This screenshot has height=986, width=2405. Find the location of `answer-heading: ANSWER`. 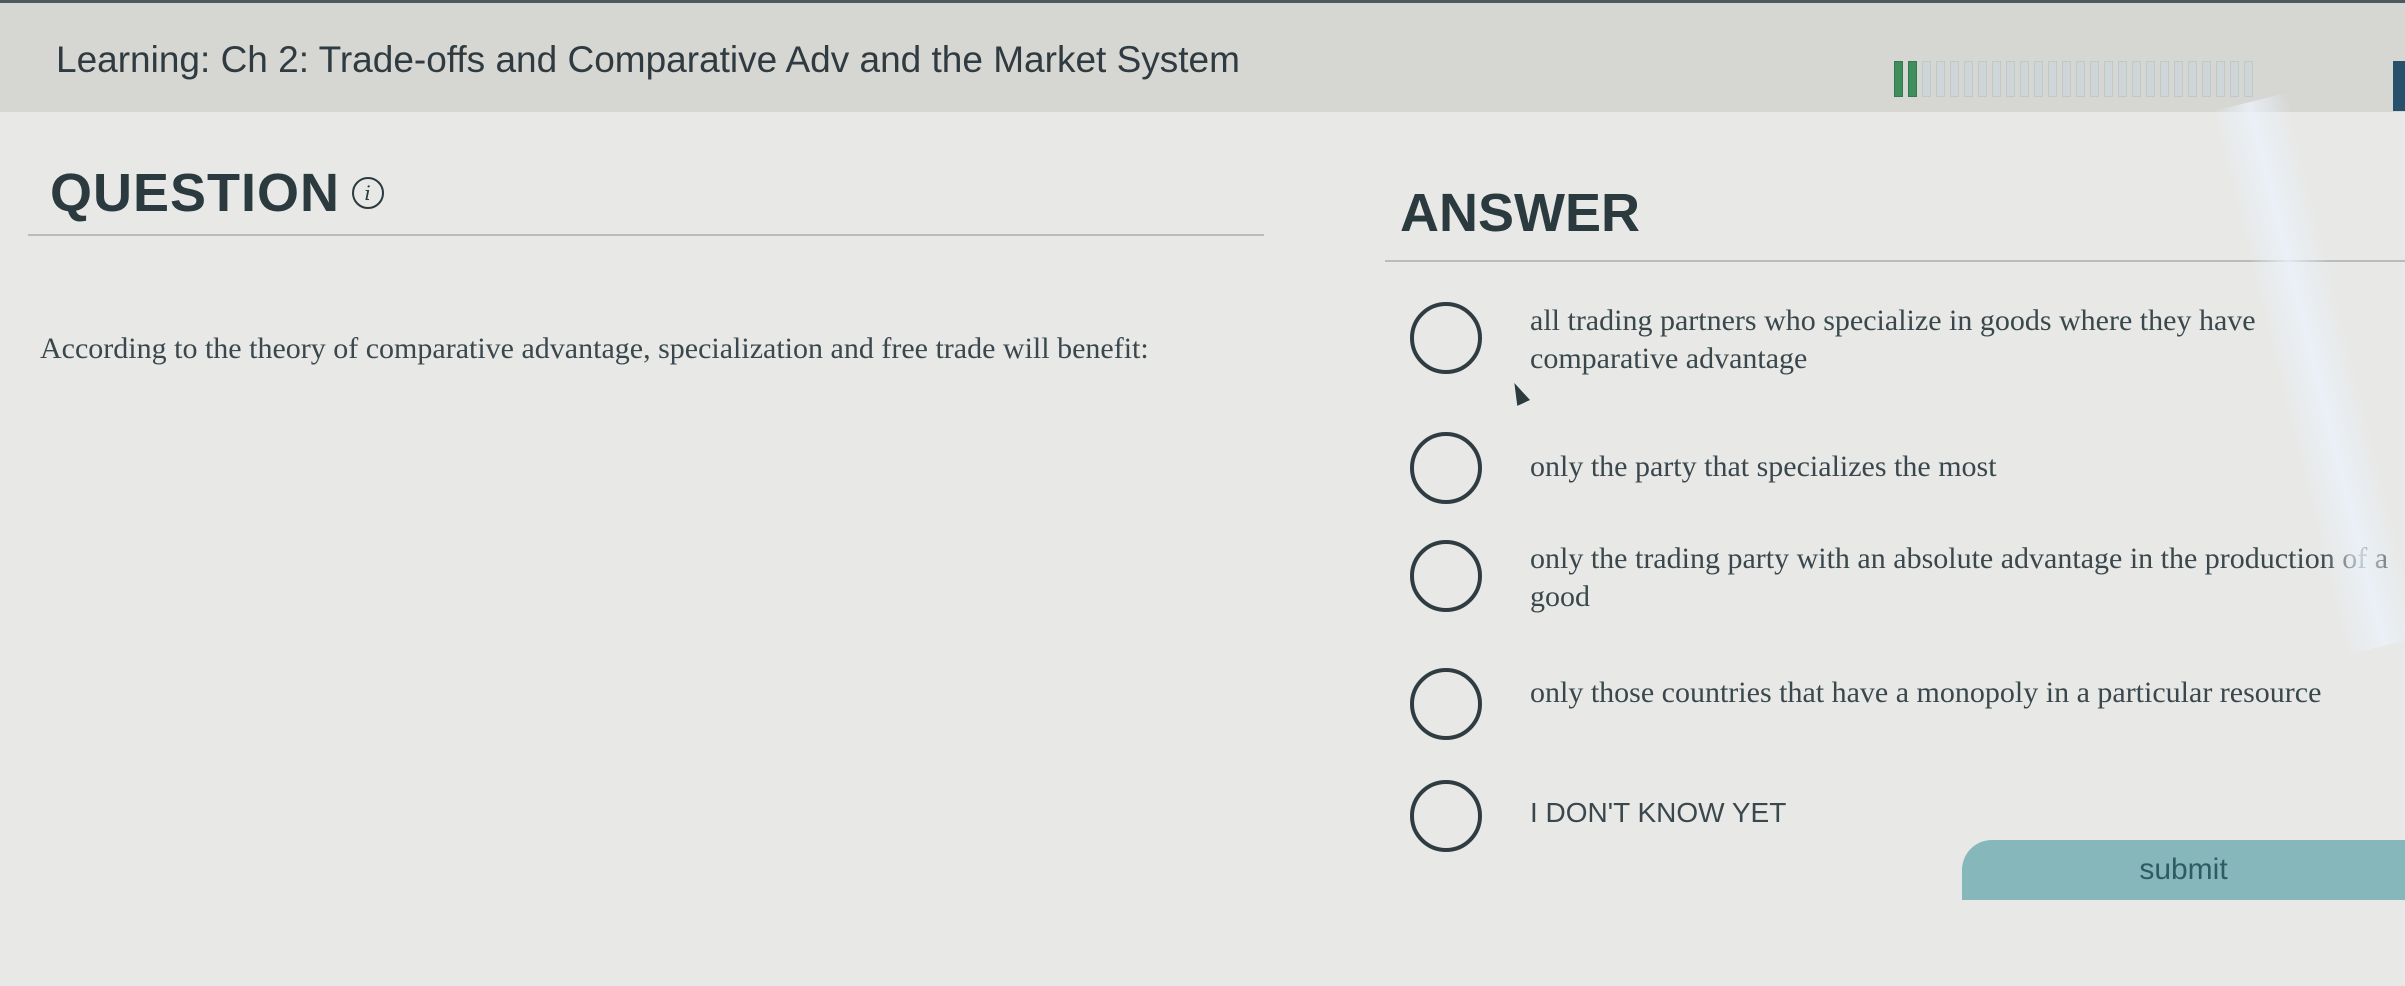

answer-heading: ANSWER is located at coordinates (1520, 213).